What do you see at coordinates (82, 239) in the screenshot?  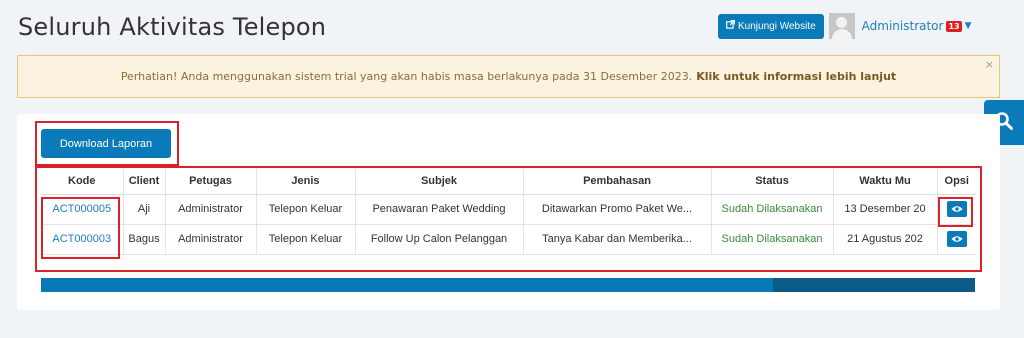 I see `activity-code-link: ACT000003` at bounding box center [82, 239].